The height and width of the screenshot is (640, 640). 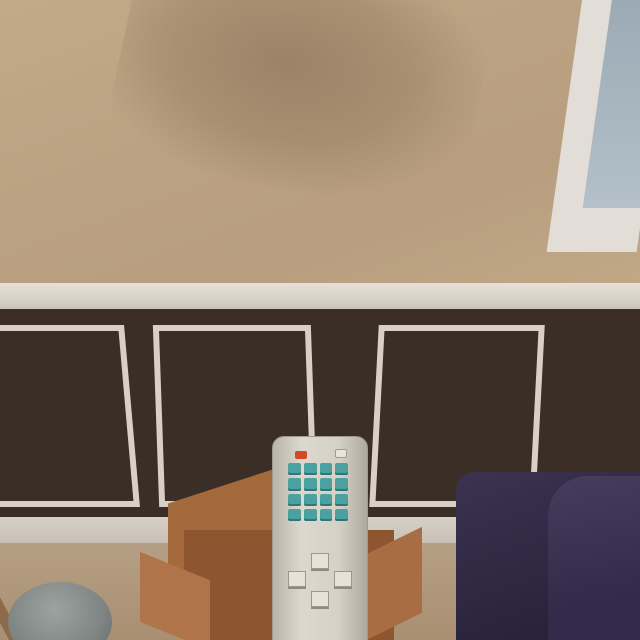 I want to click on power-button, so click(x=301, y=455).